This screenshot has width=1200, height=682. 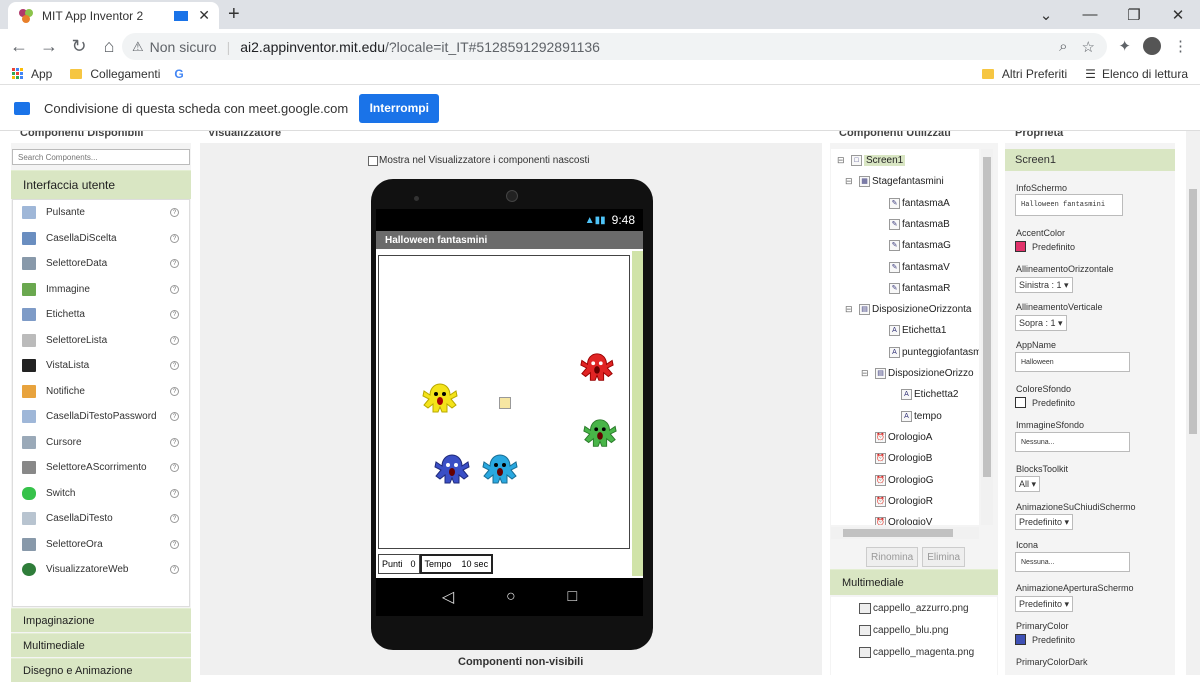 I want to click on delete-button: Elimina, so click(x=944, y=557).